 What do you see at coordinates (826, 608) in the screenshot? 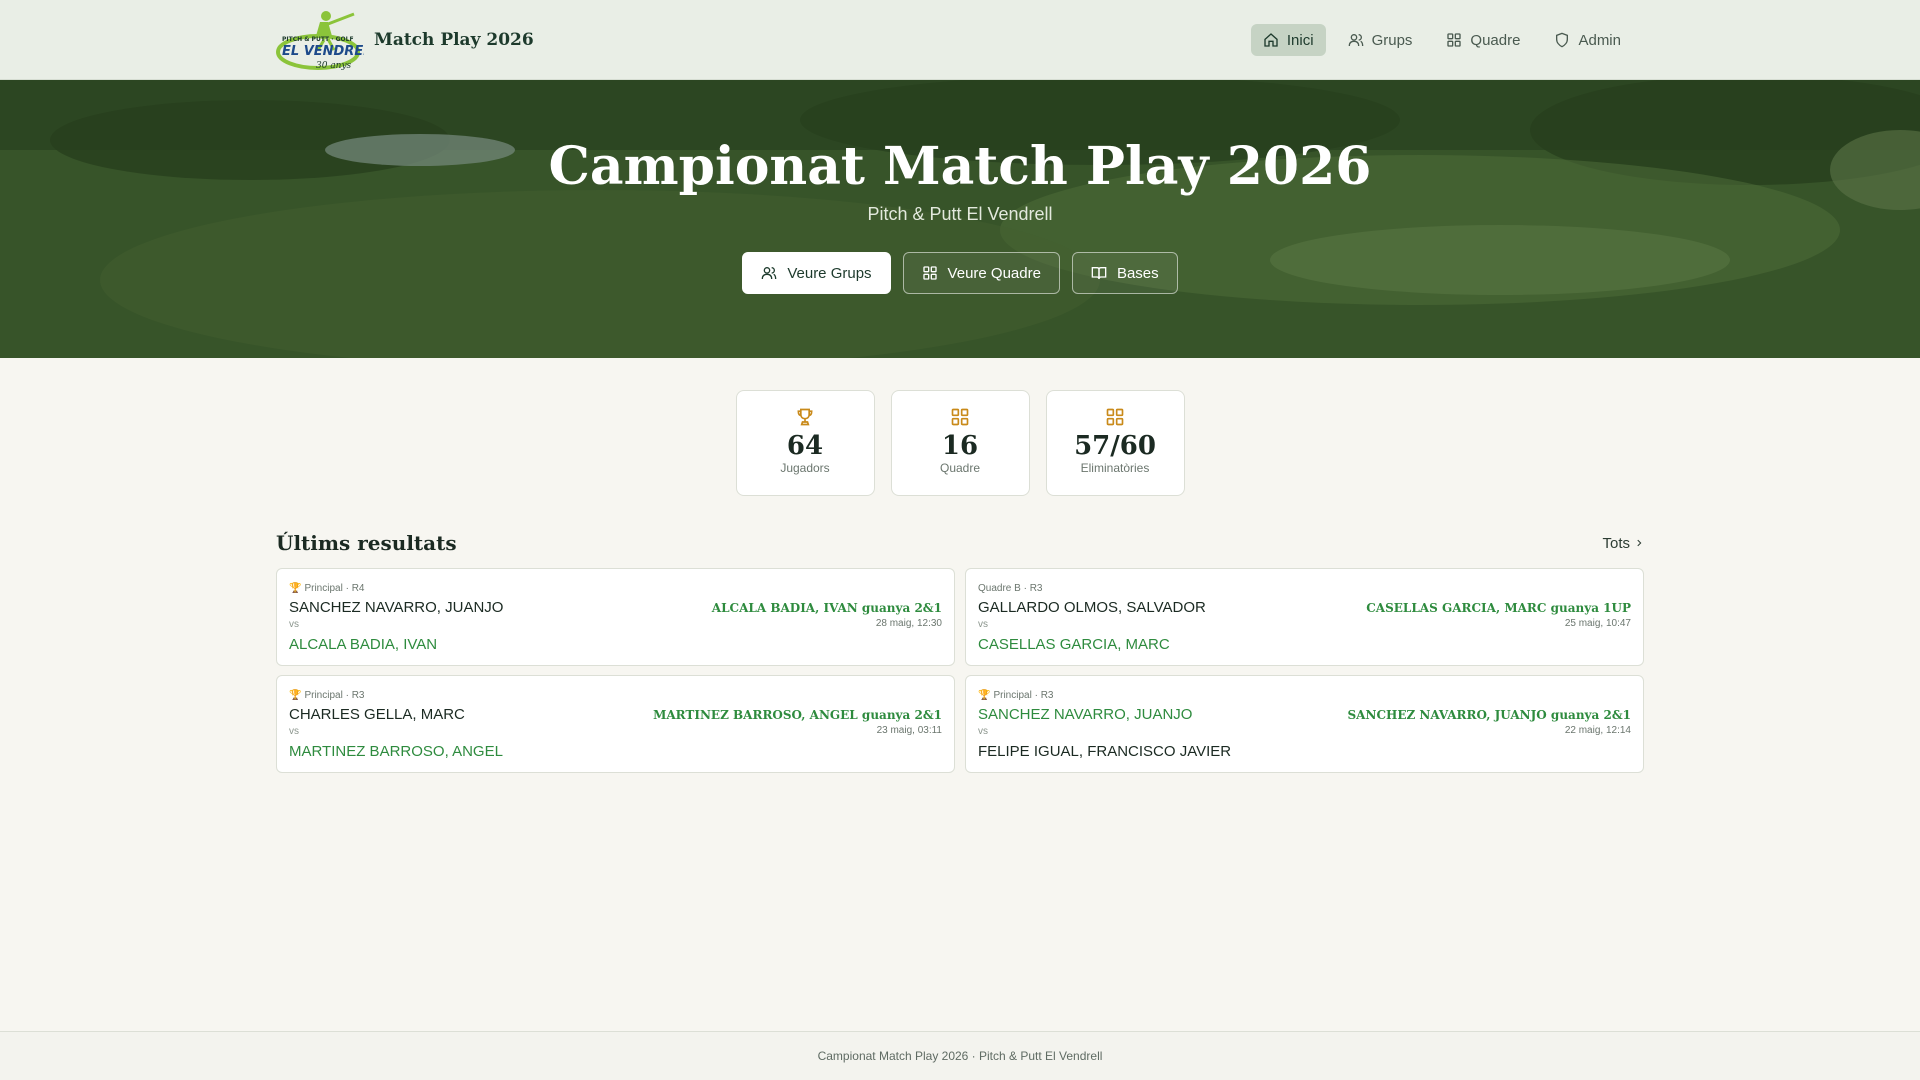
I see `result-text: ALCALA BADIA, IVAN guanya 2&1` at bounding box center [826, 608].